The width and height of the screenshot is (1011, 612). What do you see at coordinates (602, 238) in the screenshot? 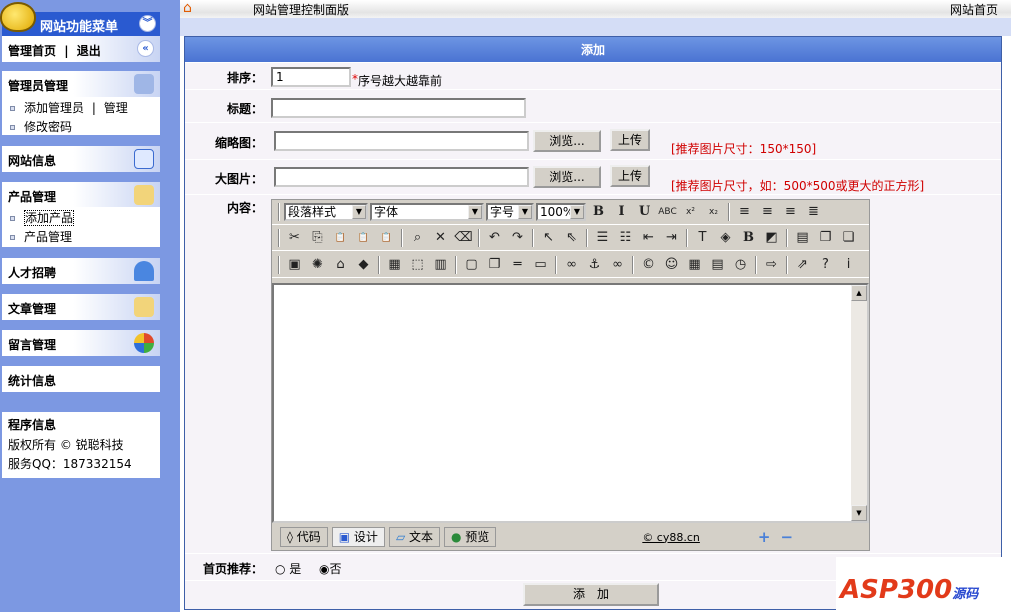
I see `ordered-list-icon: ☰` at bounding box center [602, 238].